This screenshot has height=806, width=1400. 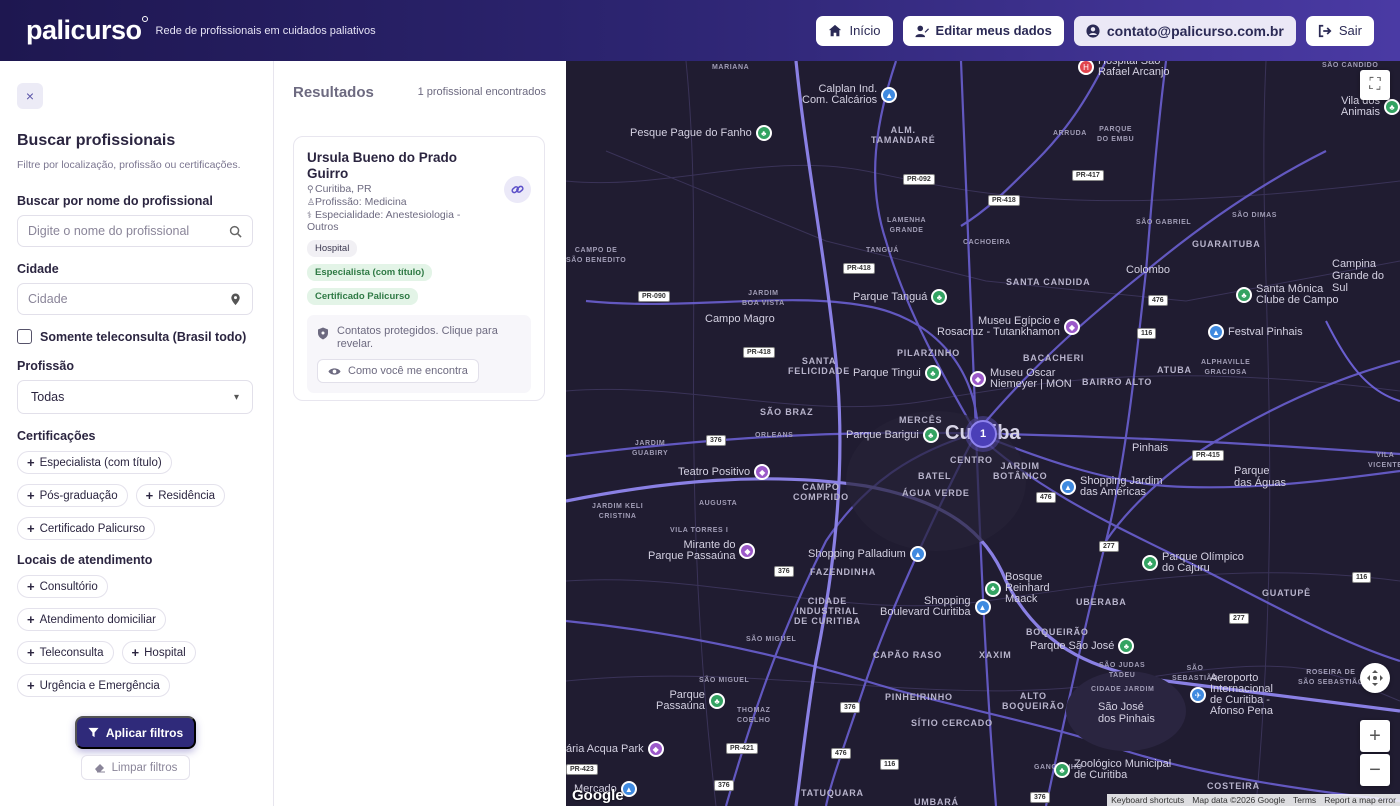 I want to click on map-poi: ▲ Shopping Jardim das Américas, so click(x=1111, y=487).